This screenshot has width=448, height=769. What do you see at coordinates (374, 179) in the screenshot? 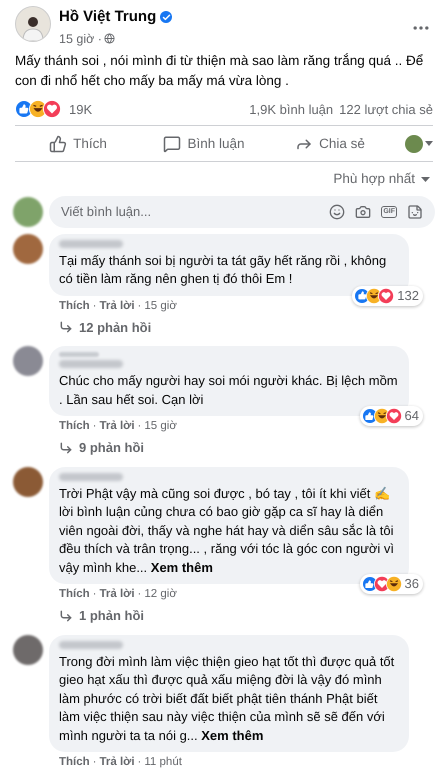
I see `sort-dropdown: Phù hợp nhất` at bounding box center [374, 179].